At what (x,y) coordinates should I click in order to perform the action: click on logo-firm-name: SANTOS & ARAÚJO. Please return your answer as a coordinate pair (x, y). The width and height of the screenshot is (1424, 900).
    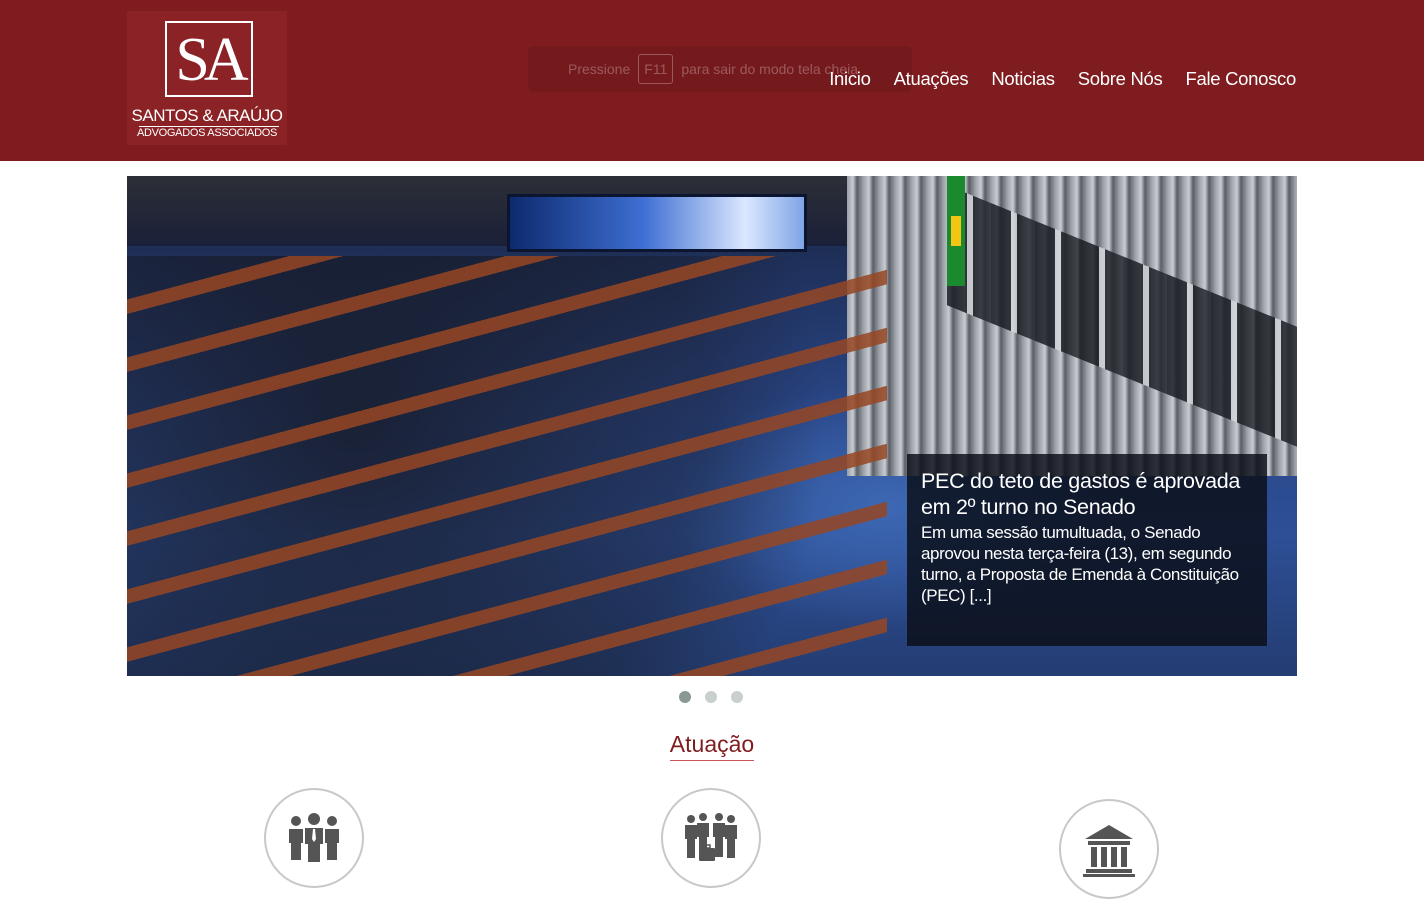
    Looking at the image, I should click on (207, 115).